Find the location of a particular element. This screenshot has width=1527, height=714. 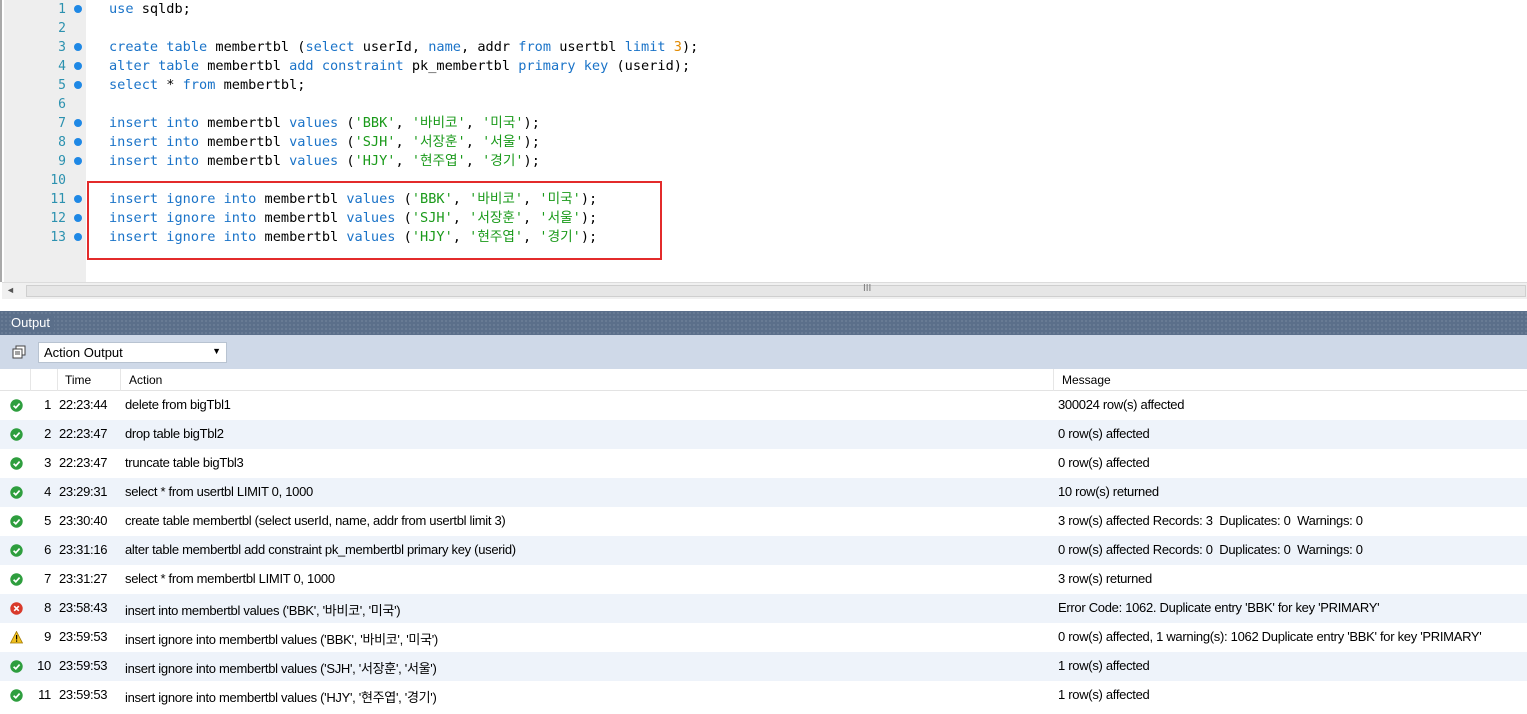

sql-string: '현주엽' is located at coordinates (438, 161).